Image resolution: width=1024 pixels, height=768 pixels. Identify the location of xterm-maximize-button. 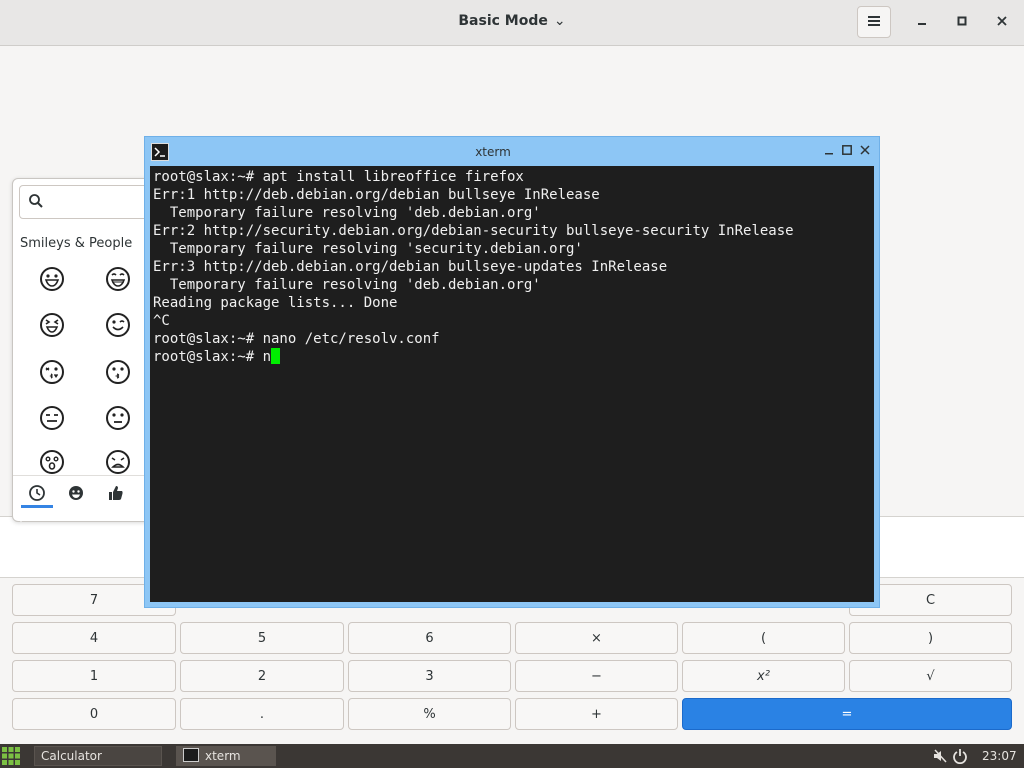
(847, 151).